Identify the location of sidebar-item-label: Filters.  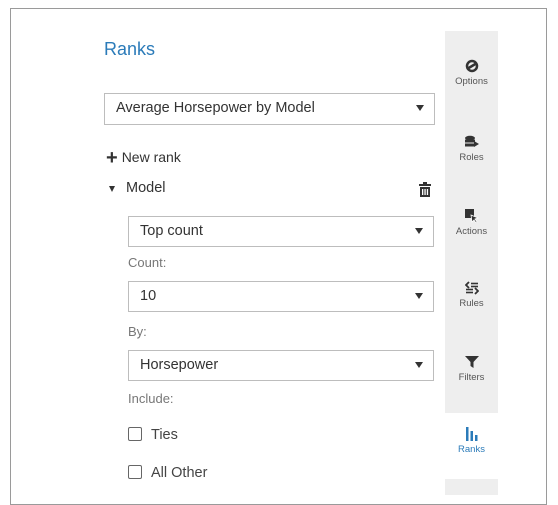
(471, 377).